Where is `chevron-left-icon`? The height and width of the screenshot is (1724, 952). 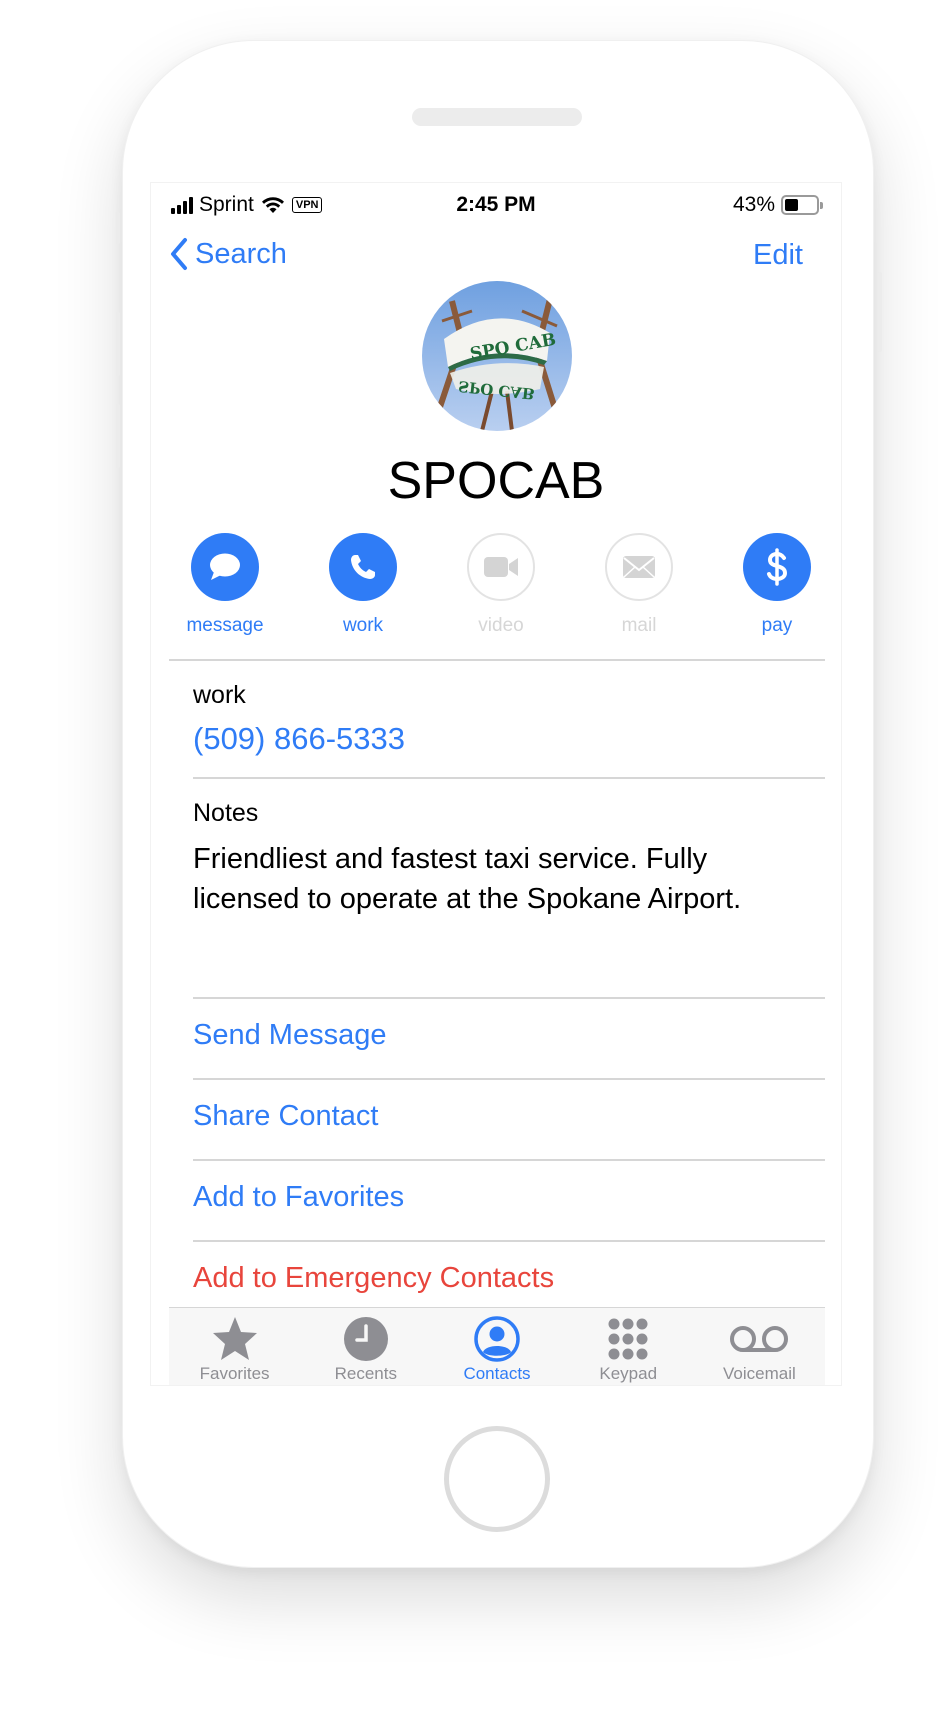
chevron-left-icon is located at coordinates (179, 254).